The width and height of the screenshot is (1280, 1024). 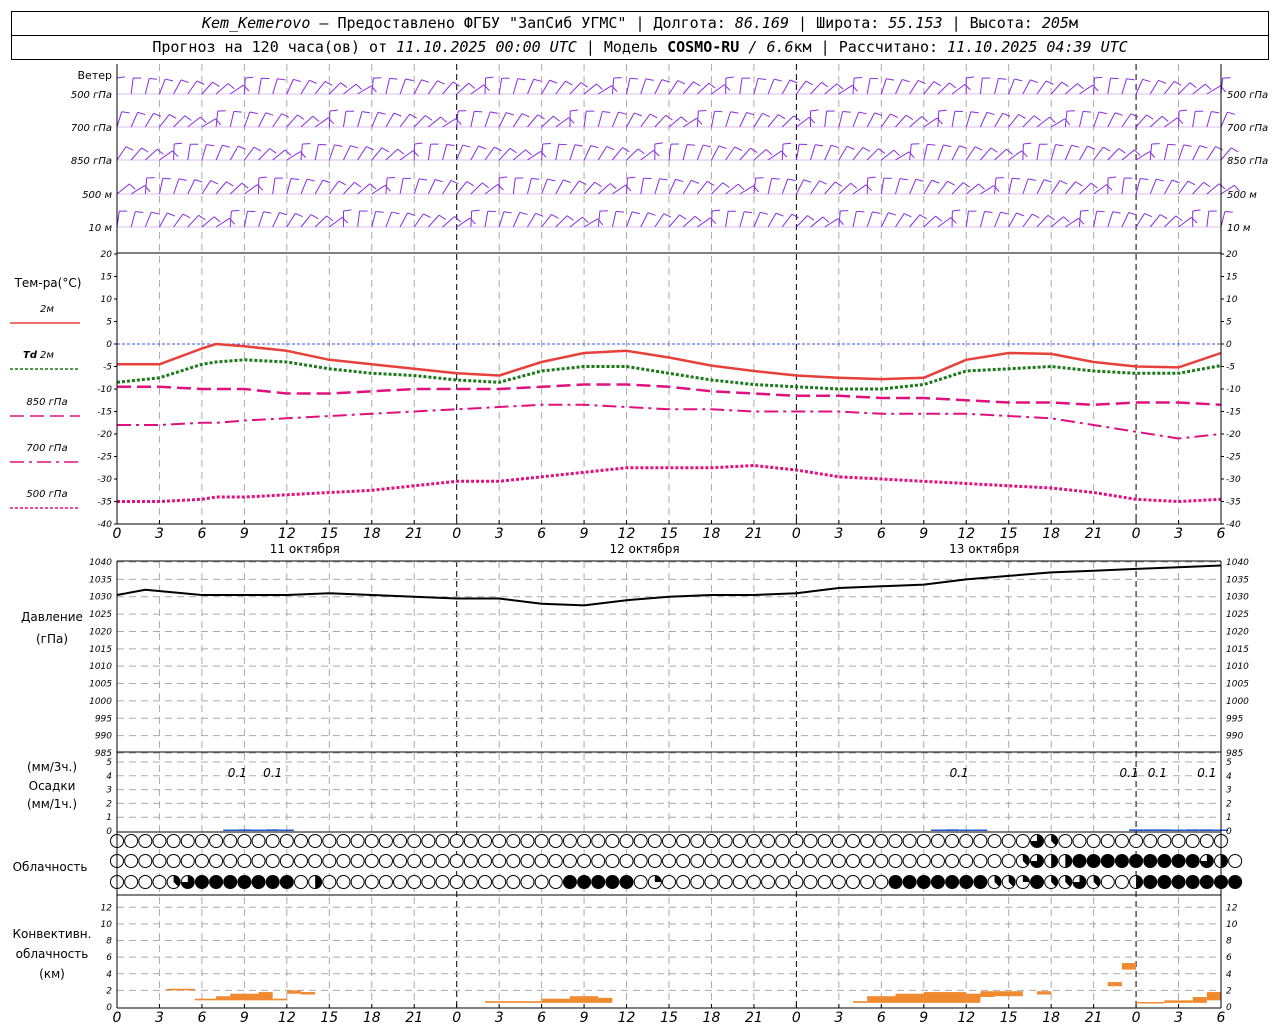 What do you see at coordinates (91, 95) in the screenshot?
I see `wind-level-label: 500 гПа` at bounding box center [91, 95].